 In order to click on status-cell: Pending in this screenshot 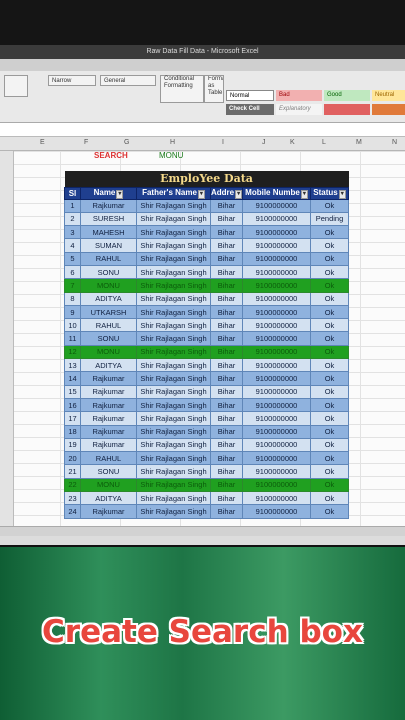, I will do `click(329, 219)`.